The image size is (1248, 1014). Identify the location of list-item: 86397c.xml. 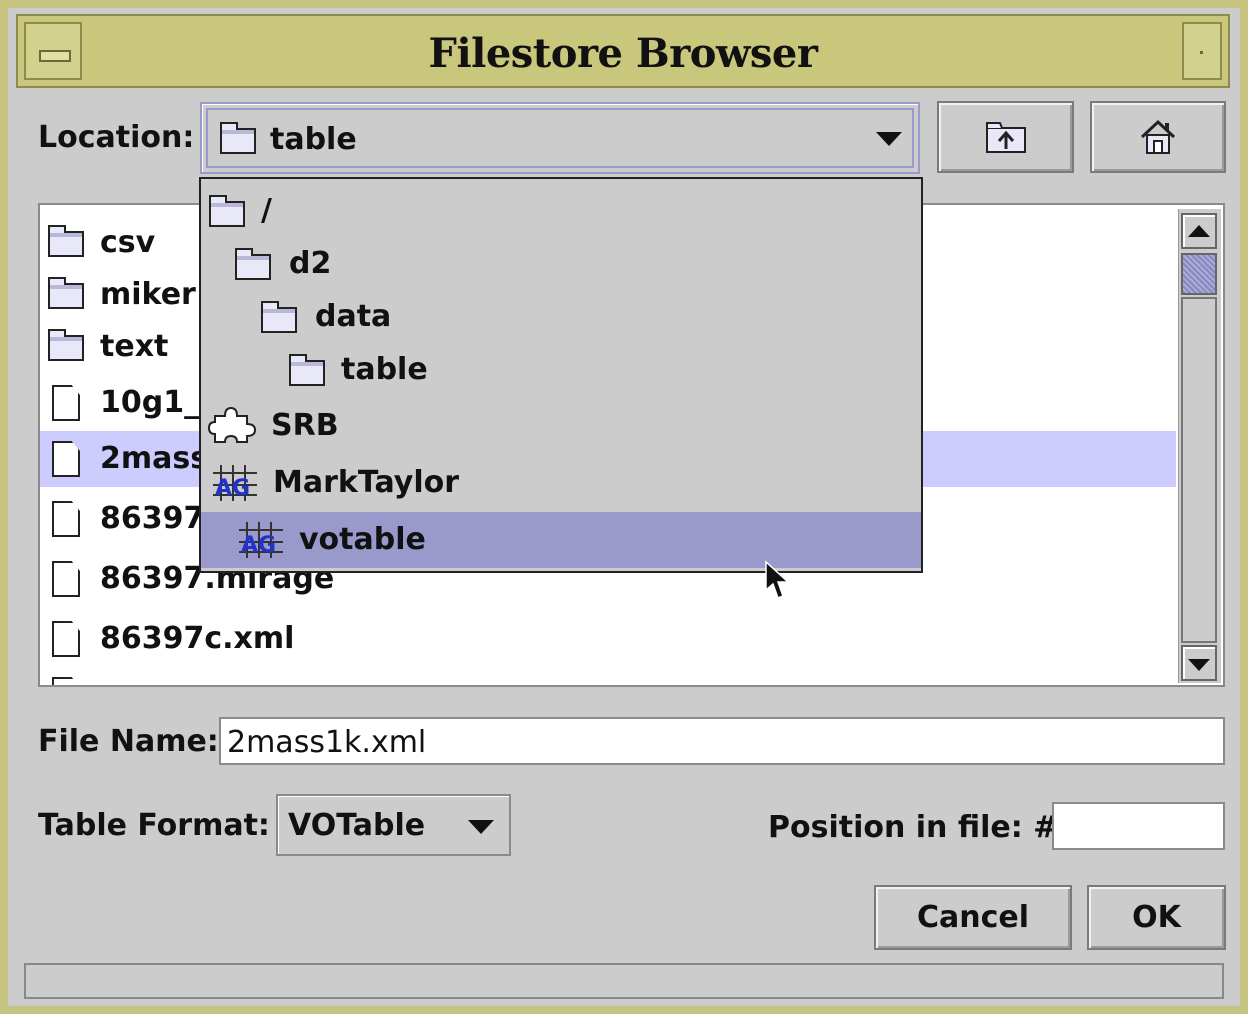
(608, 639).